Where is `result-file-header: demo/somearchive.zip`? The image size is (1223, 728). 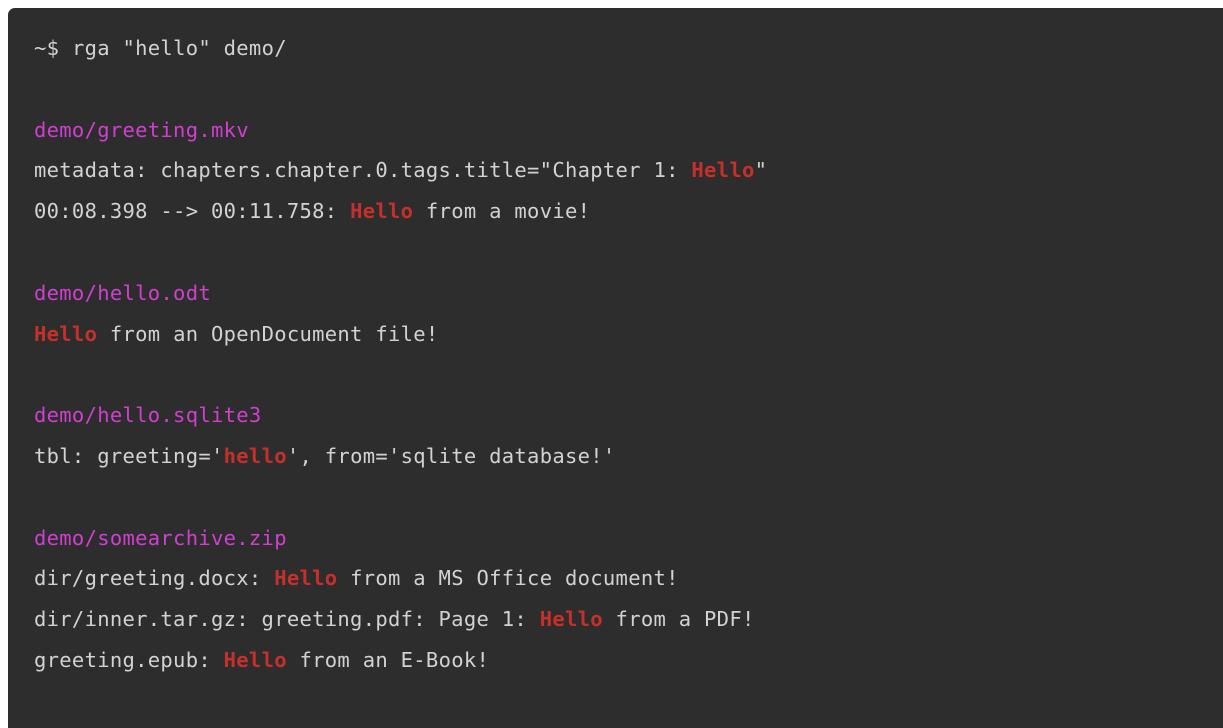
result-file-header: demo/somearchive.zip is located at coordinates (628, 538).